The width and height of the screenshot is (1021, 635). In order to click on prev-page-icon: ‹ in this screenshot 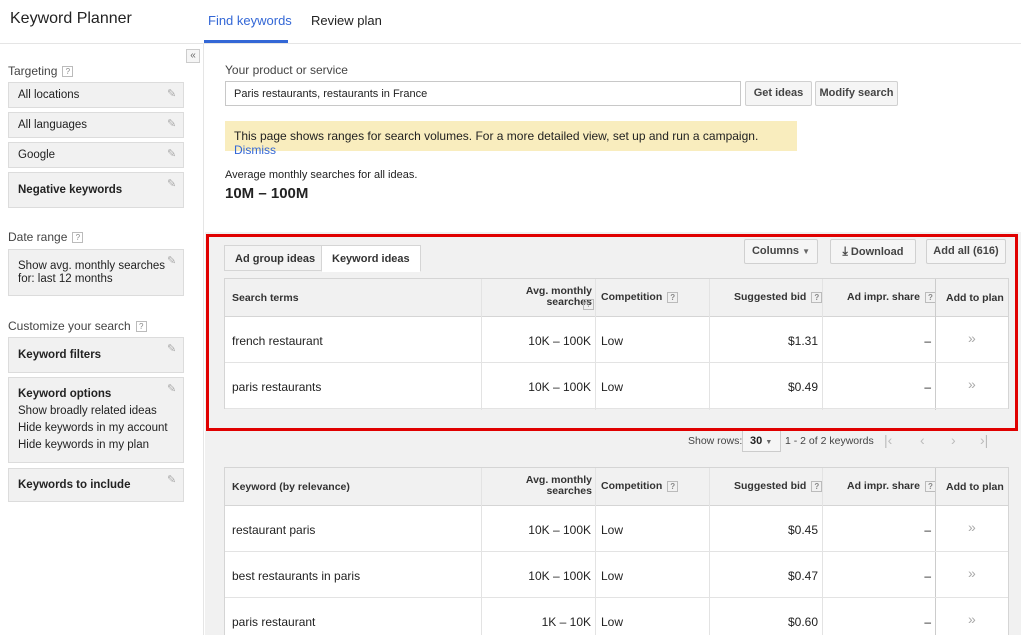, I will do `click(922, 440)`.